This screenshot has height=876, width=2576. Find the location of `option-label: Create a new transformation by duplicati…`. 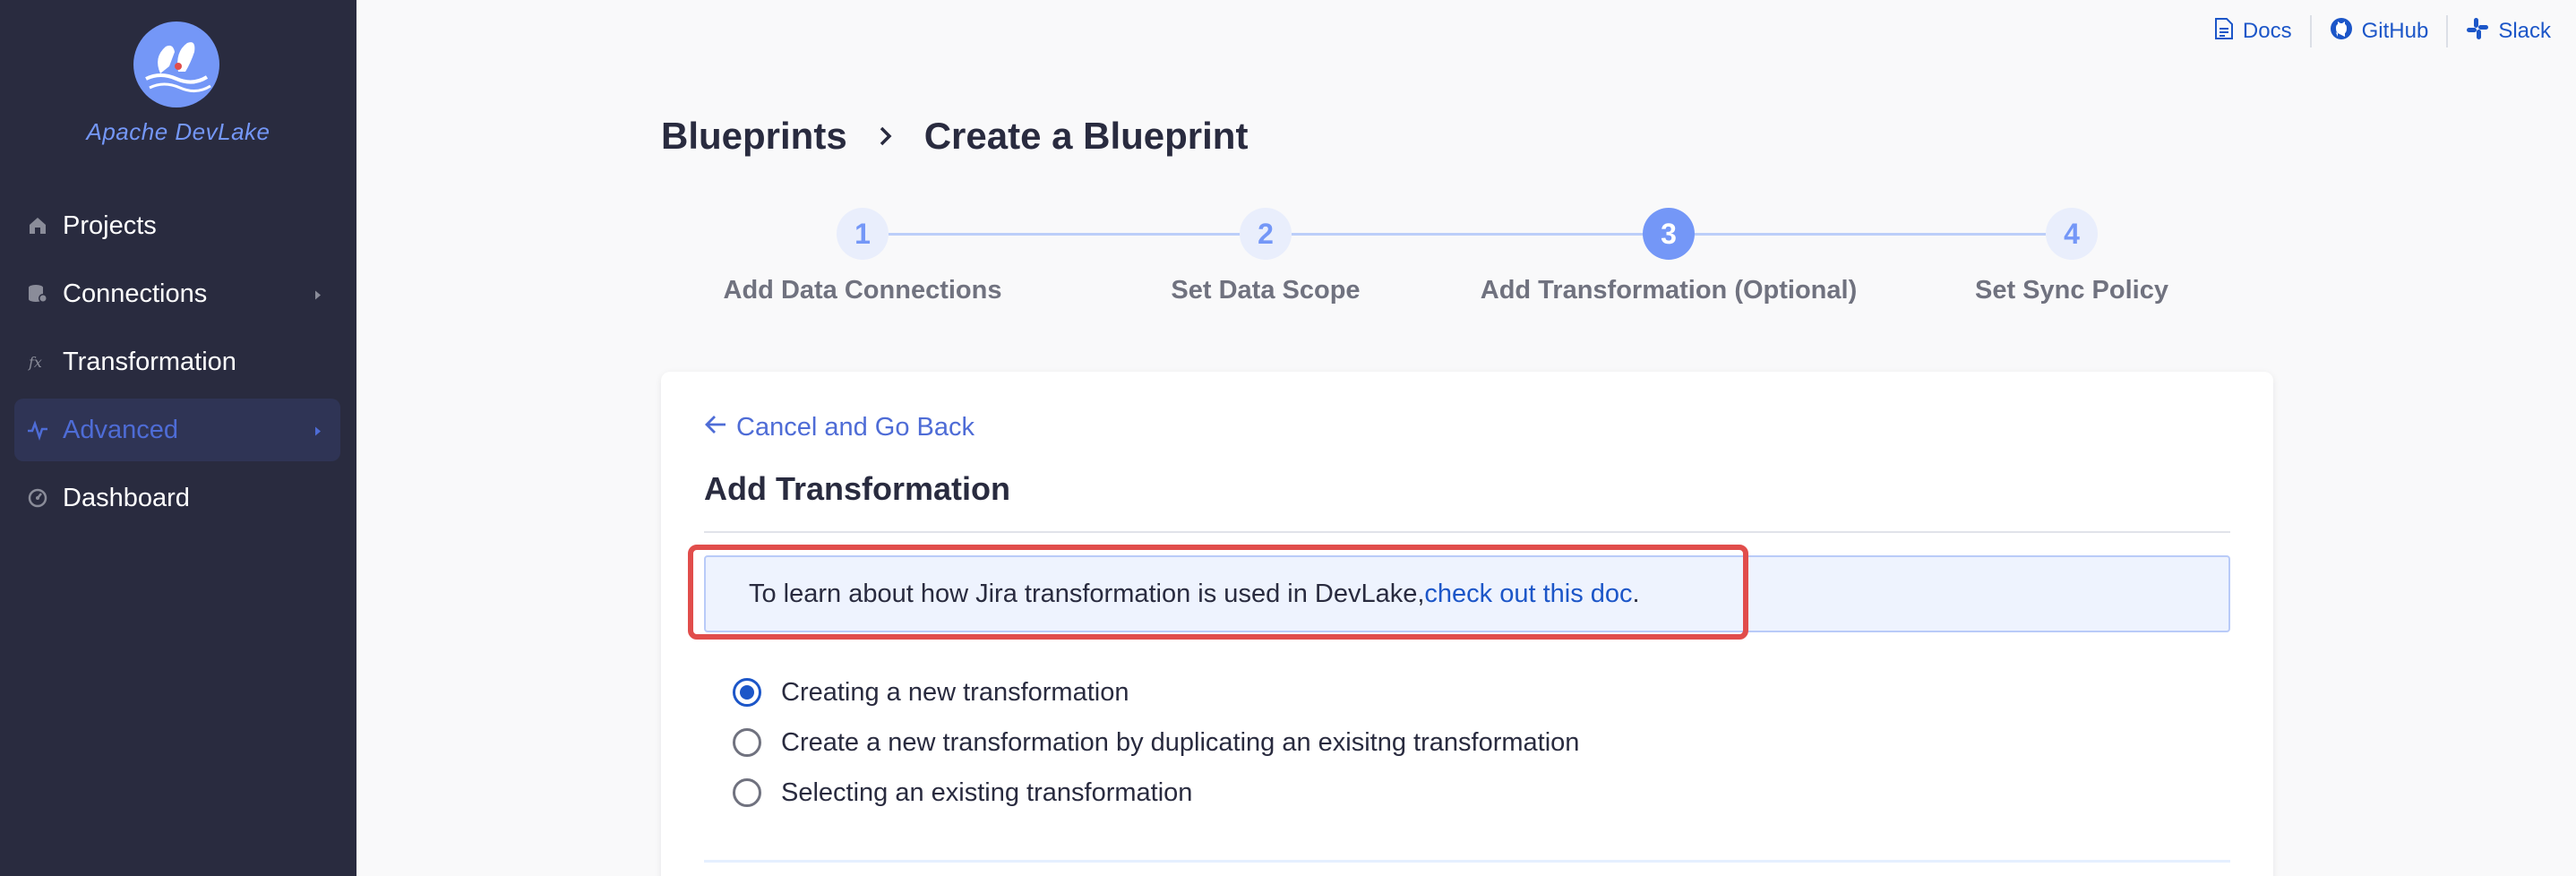

option-label: Create a new transformation by duplicati… is located at coordinates (1180, 742).